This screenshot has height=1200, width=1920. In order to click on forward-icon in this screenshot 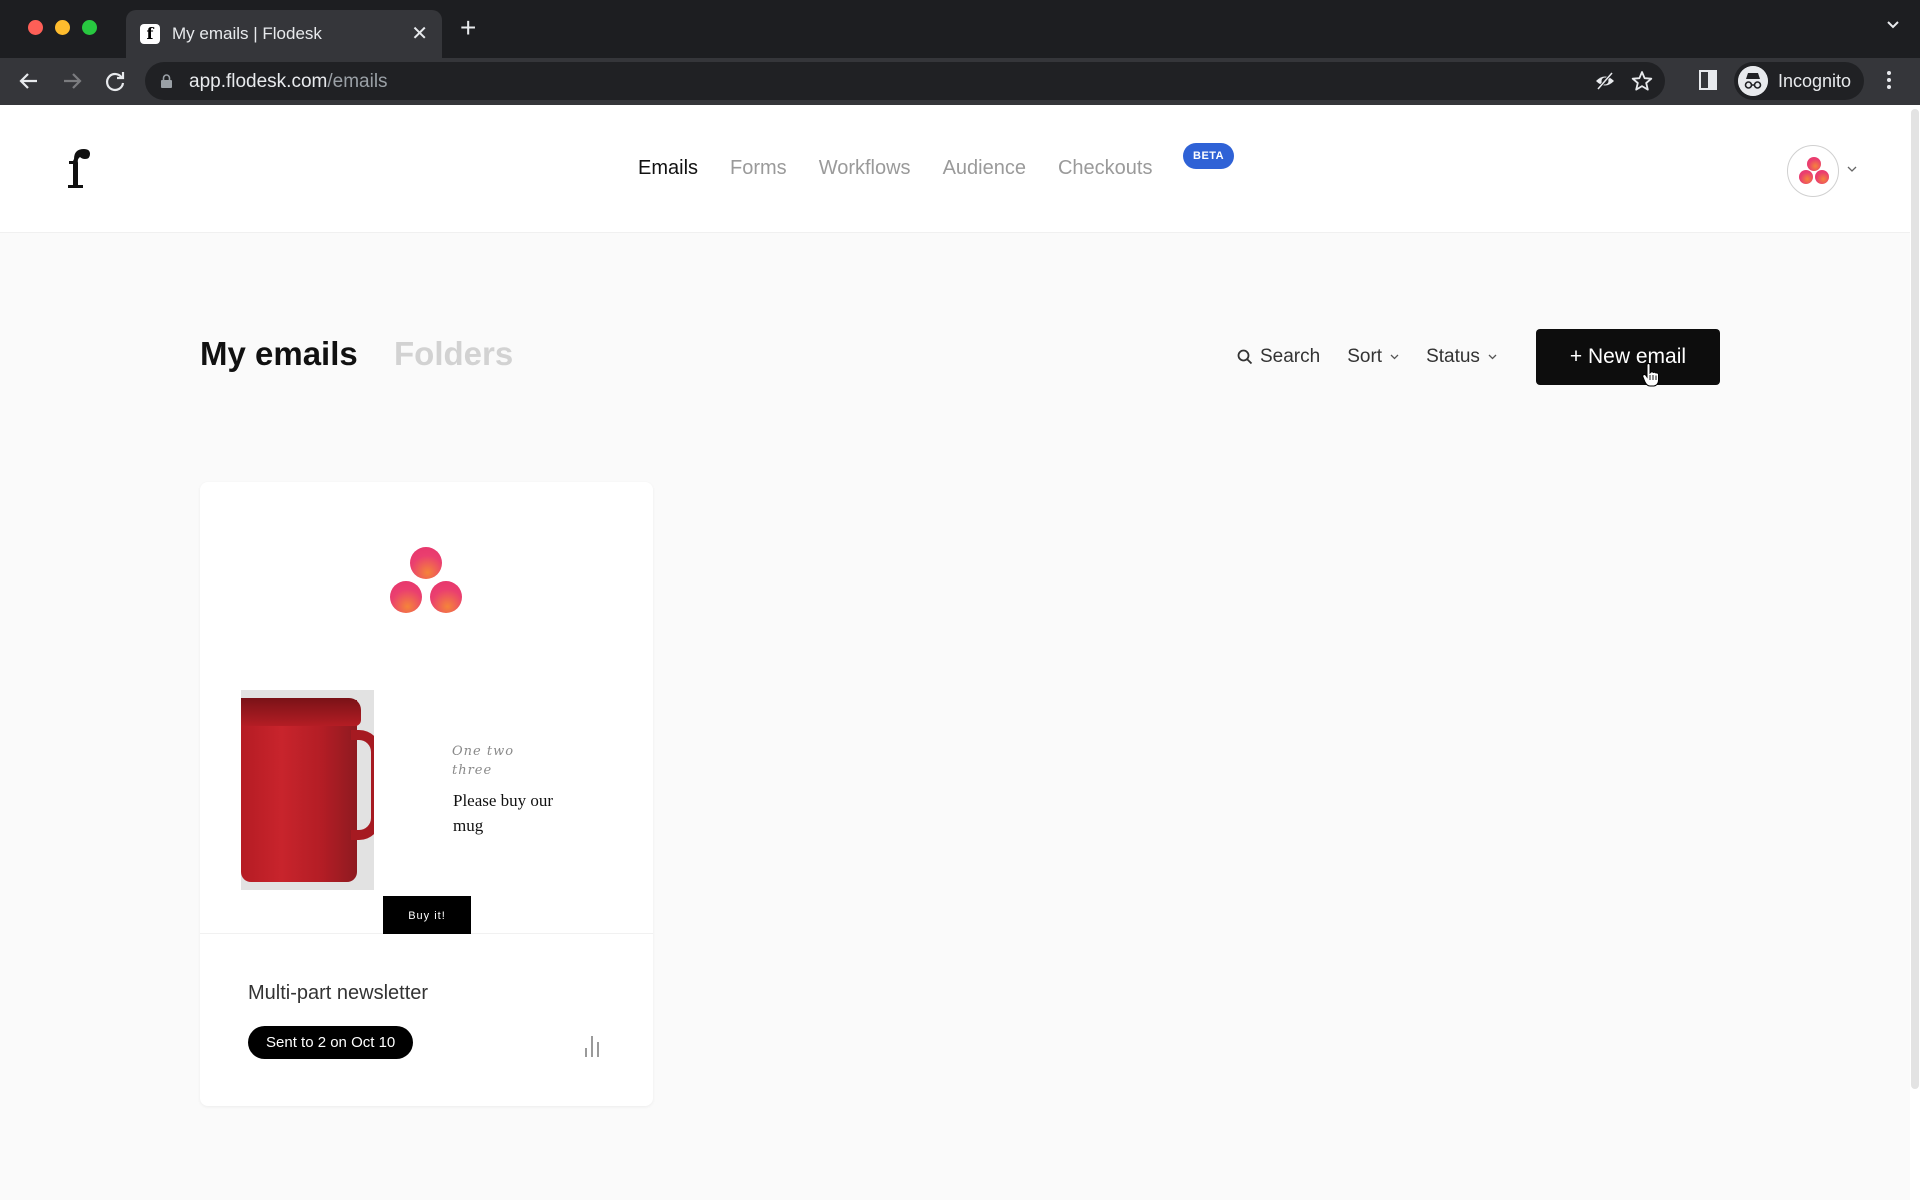, I will do `click(72, 81)`.